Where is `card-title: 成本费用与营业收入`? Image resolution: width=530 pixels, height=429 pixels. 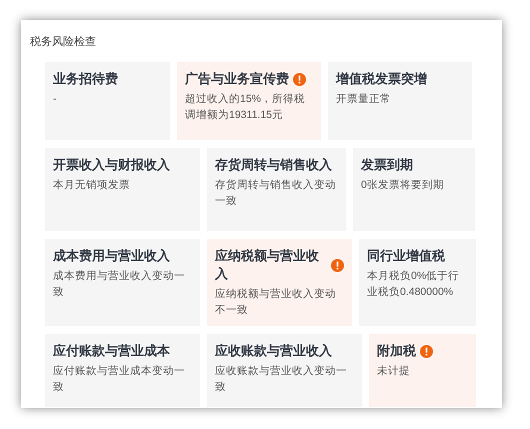
card-title: 成本费用与营业收入 is located at coordinates (111, 256).